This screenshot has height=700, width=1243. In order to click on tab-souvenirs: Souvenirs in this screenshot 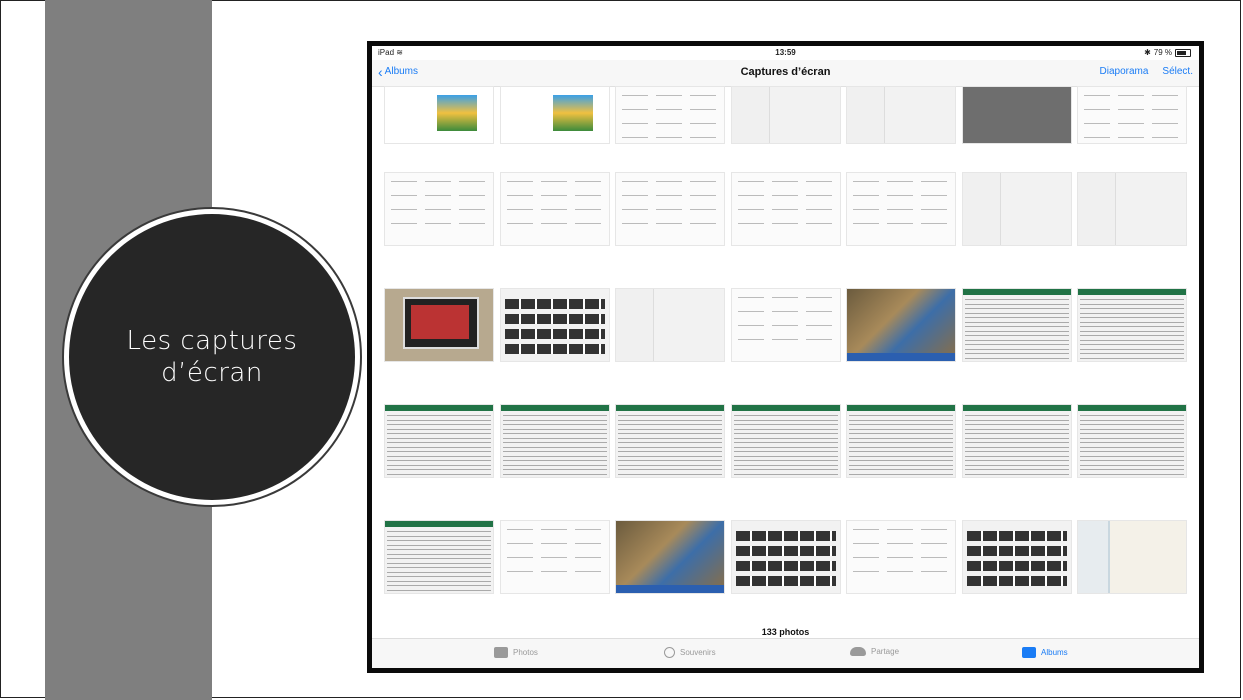, I will do `click(690, 652)`.